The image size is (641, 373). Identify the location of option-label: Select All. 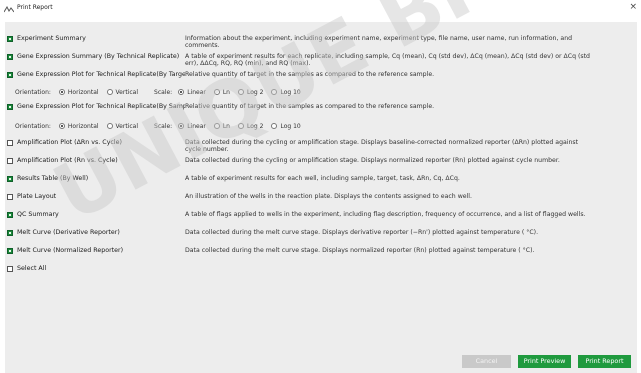
(32, 268).